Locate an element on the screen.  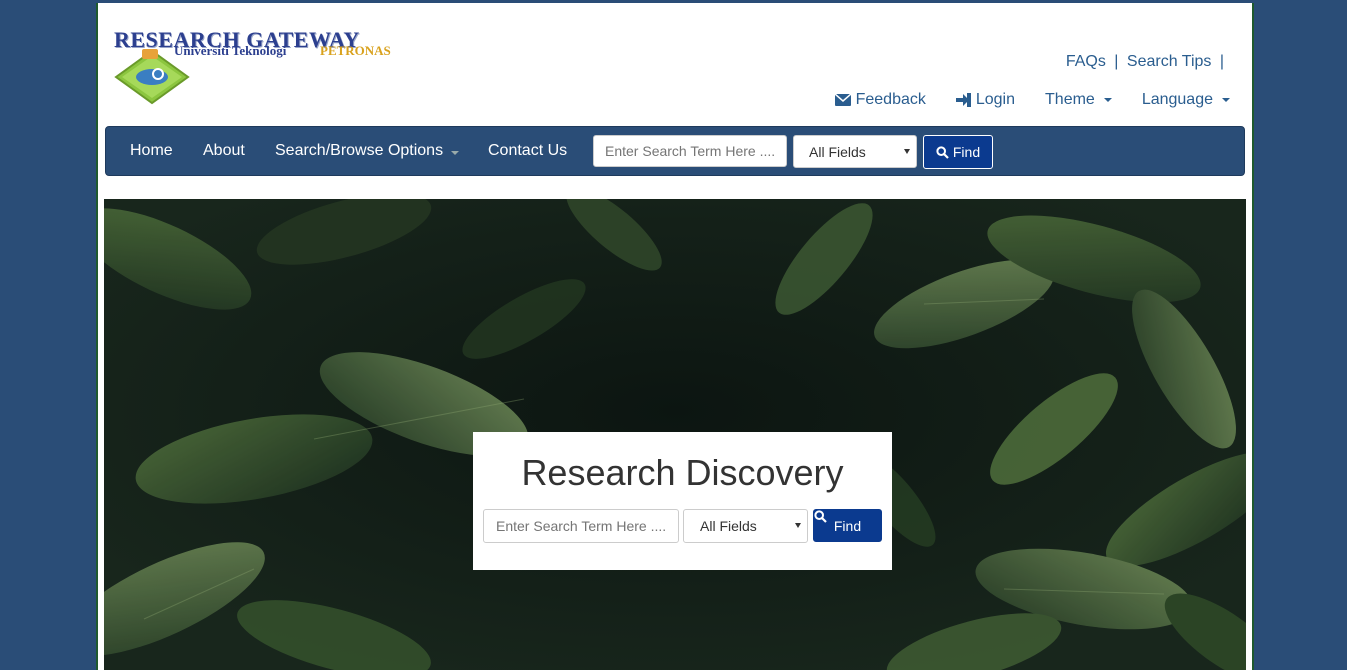
hero-find-button: Find is located at coordinates (847, 525).